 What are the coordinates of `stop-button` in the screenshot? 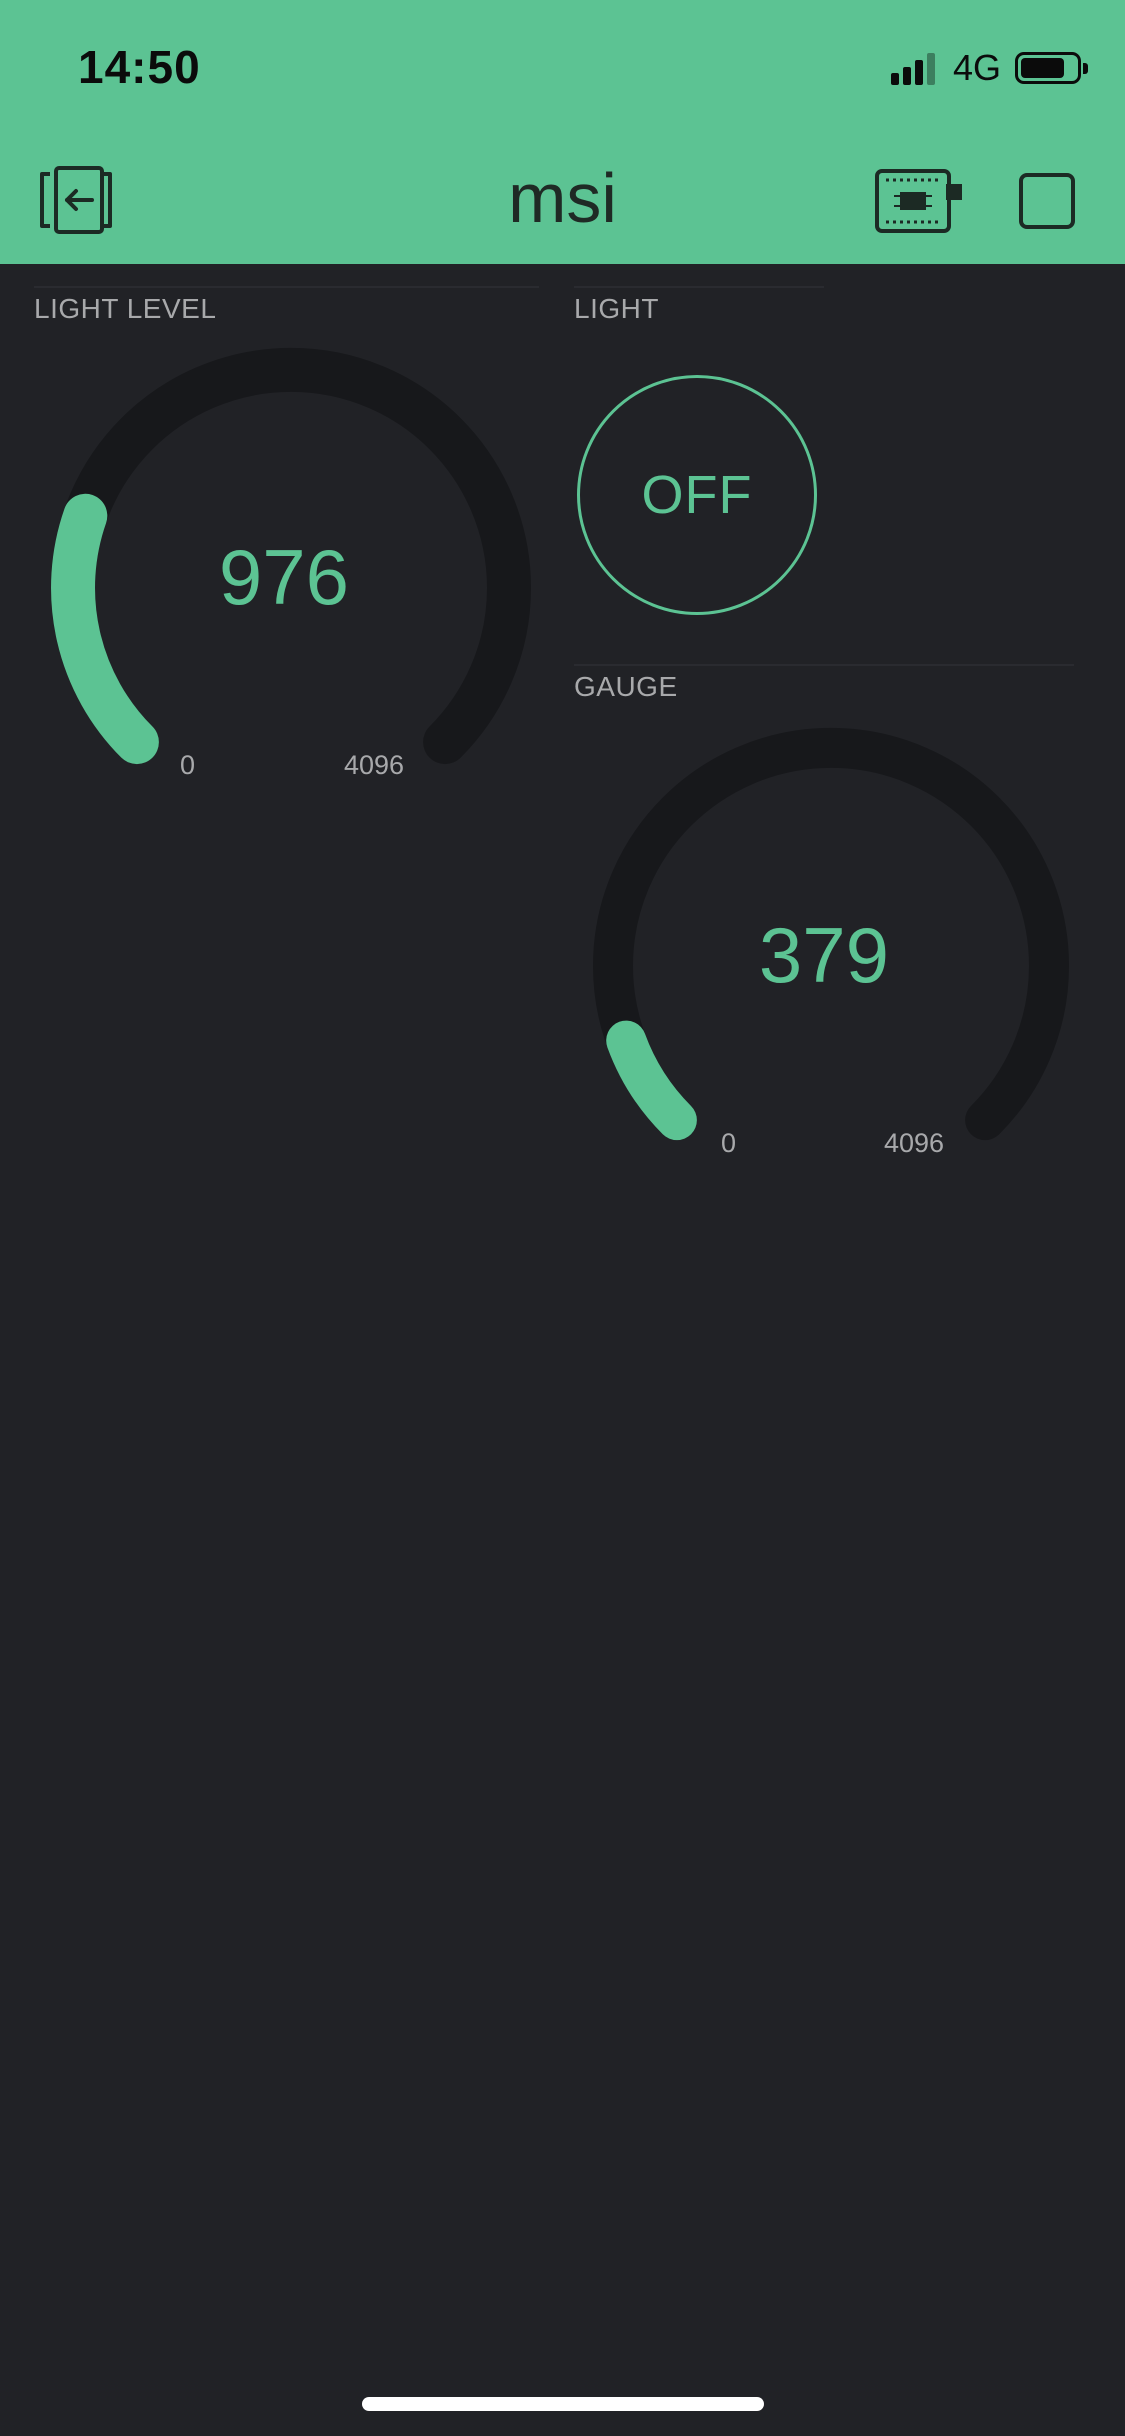 It's located at (1047, 201).